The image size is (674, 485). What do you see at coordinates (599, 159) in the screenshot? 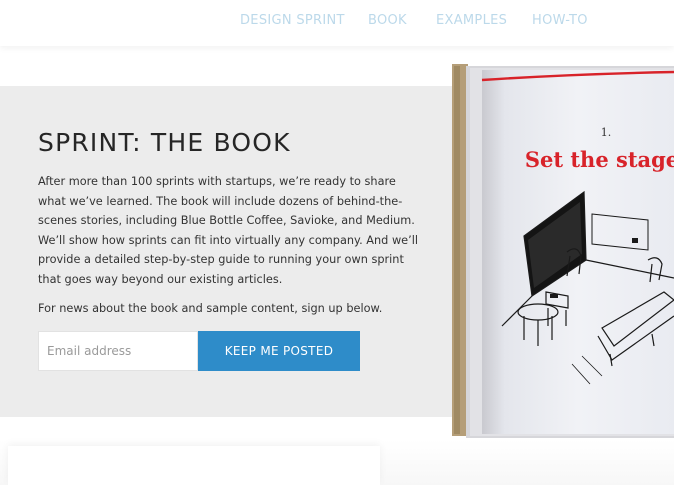
I see `chapter-title: Set the stage` at bounding box center [599, 159].